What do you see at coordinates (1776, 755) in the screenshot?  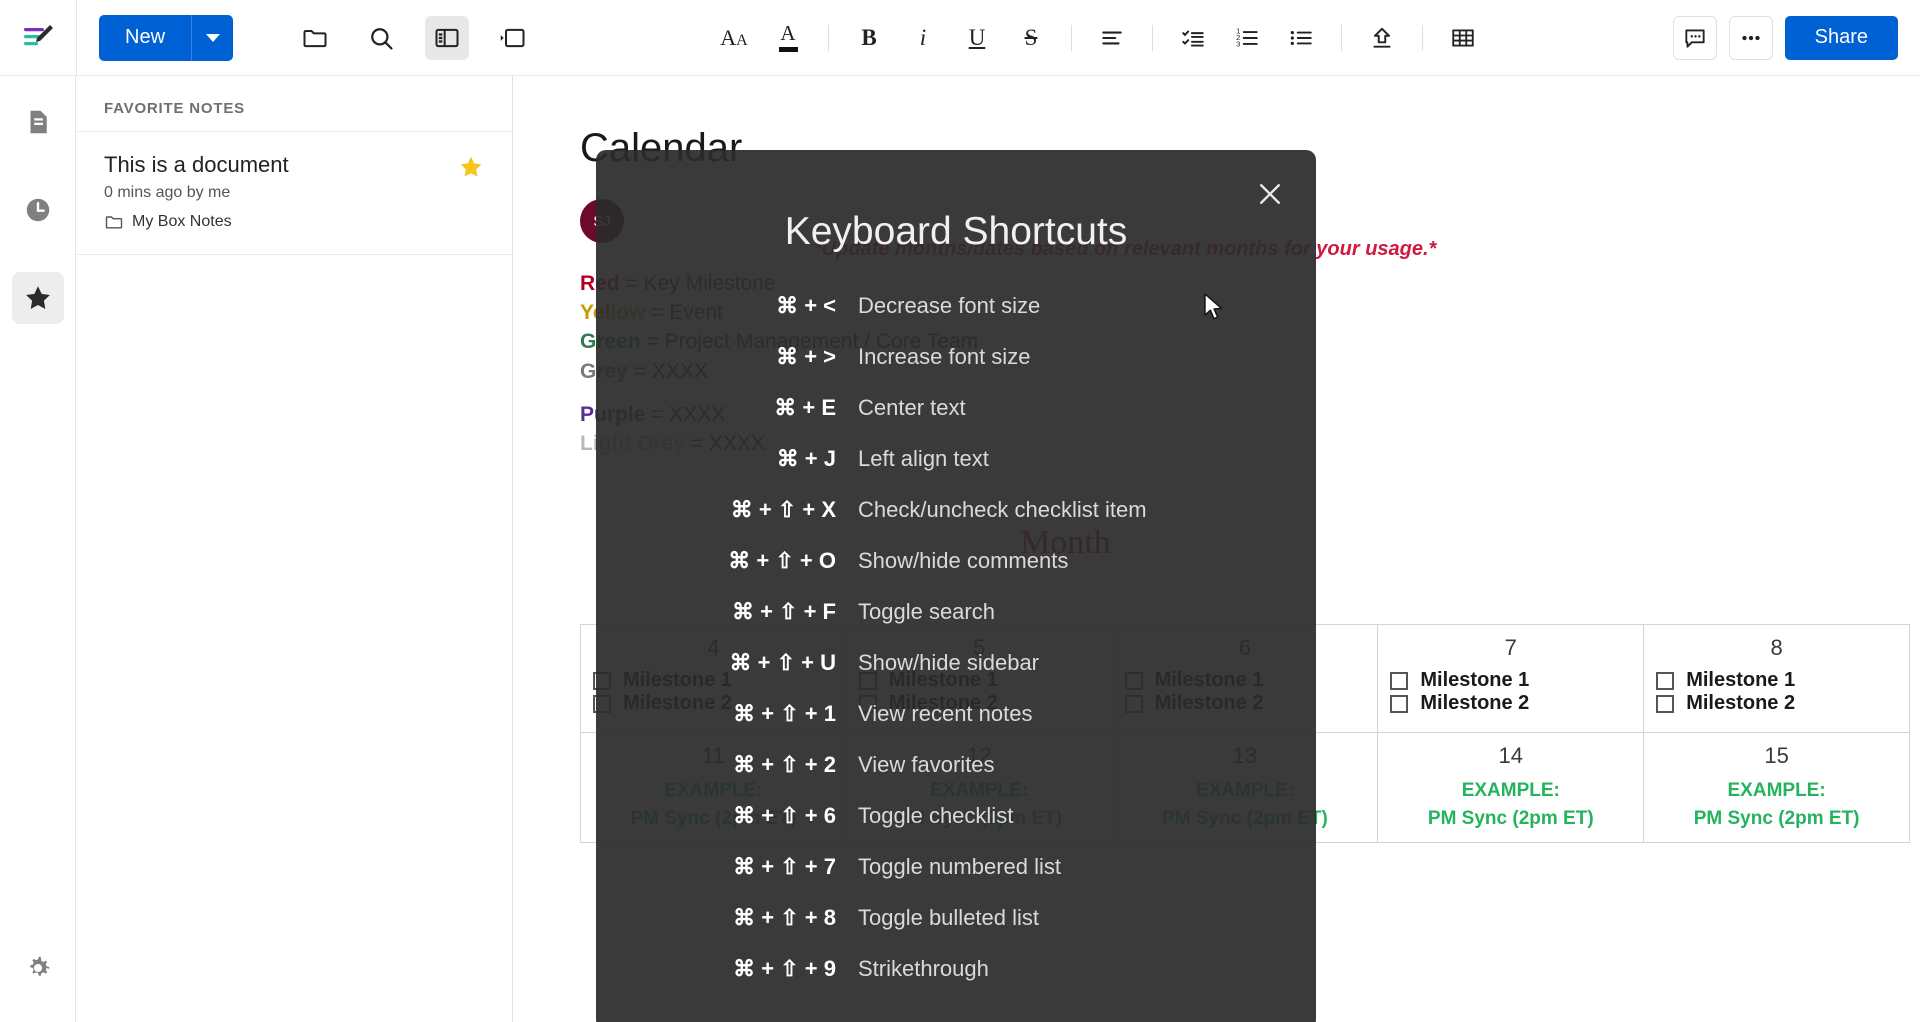 I see `day-number: 15` at bounding box center [1776, 755].